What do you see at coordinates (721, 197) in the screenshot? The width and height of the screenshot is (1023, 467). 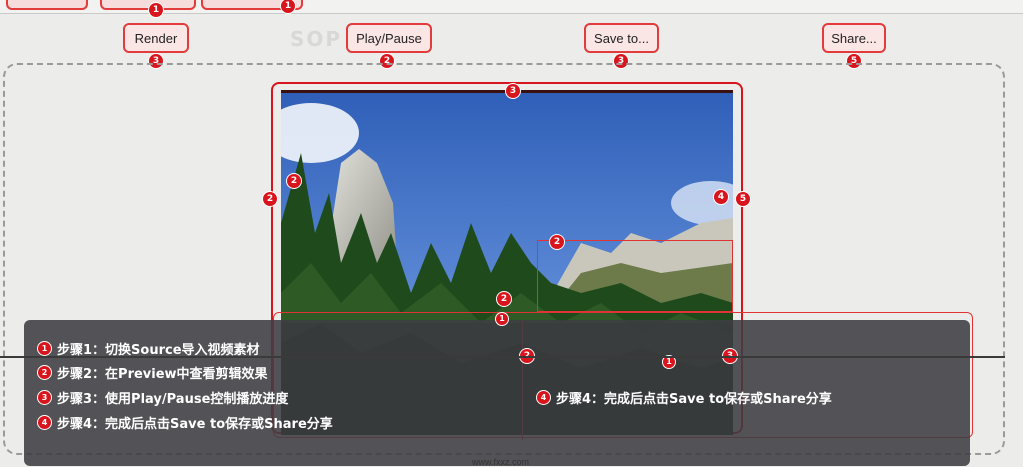 I see `step-badge: 4` at bounding box center [721, 197].